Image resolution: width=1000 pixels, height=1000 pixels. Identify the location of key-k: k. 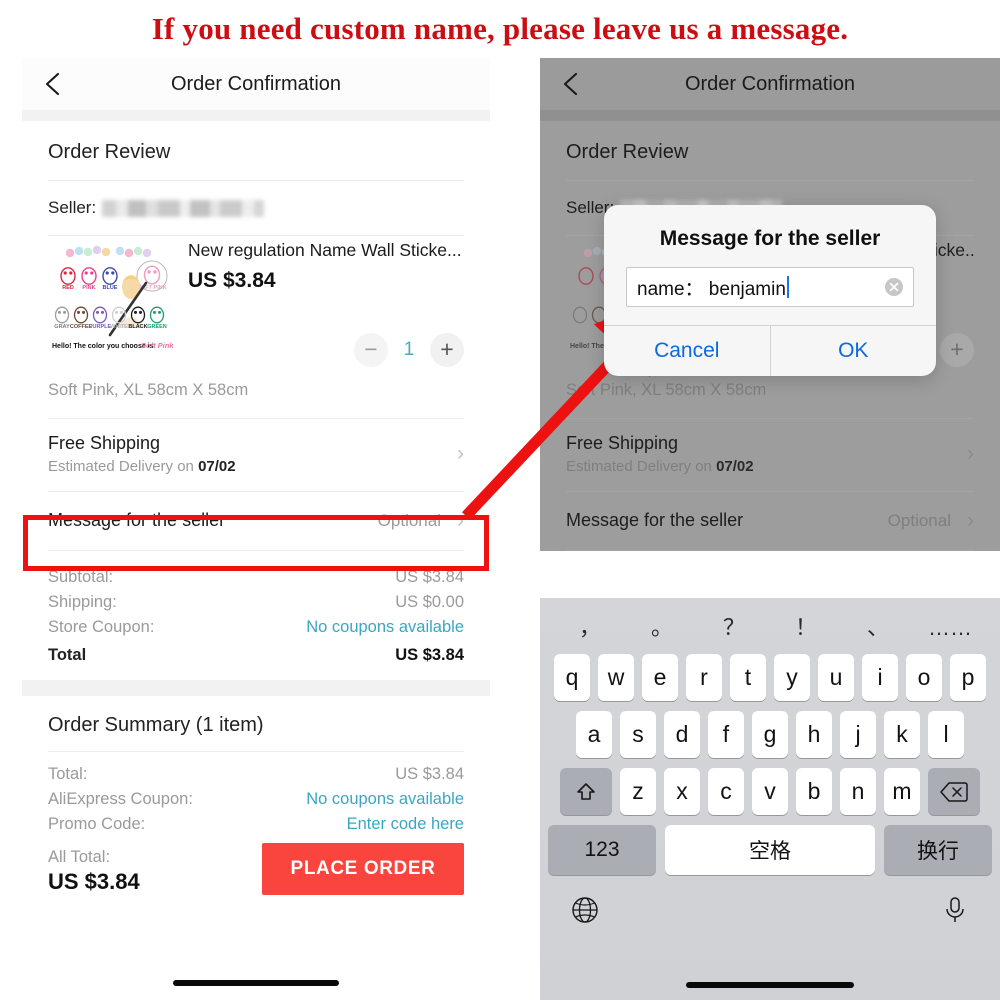
(902, 734).